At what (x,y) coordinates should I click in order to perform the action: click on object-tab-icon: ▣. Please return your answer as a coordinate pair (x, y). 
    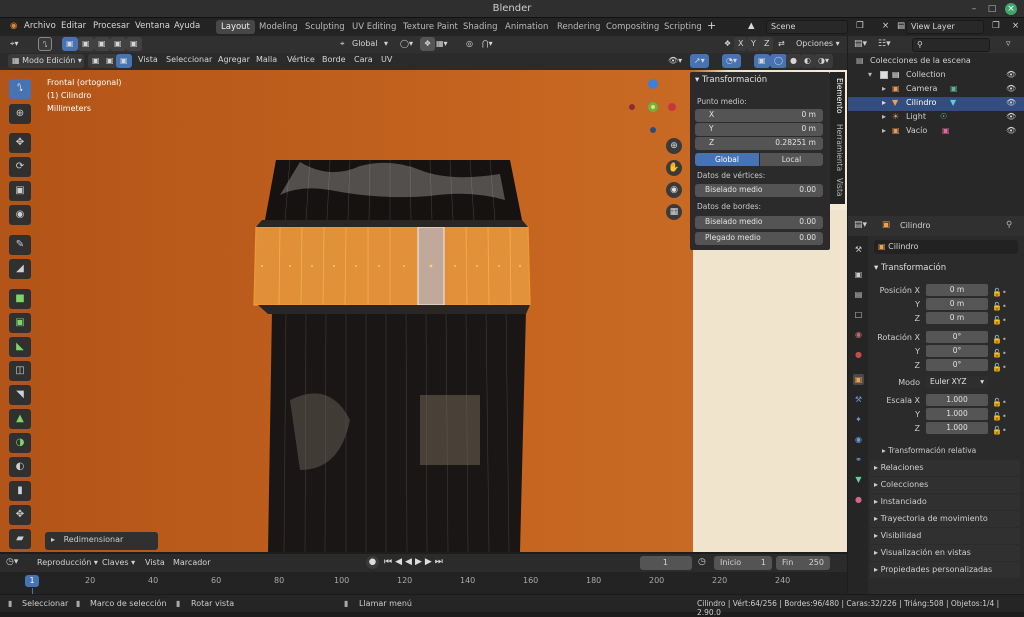
    Looking at the image, I should click on (858, 379).